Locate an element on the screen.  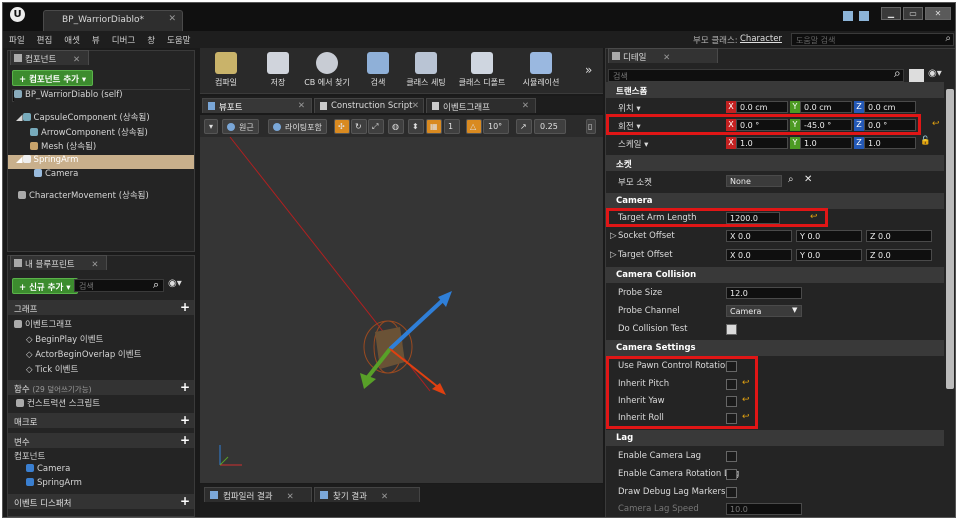
location-label: 위치 ▾ is located at coordinates (629, 108).